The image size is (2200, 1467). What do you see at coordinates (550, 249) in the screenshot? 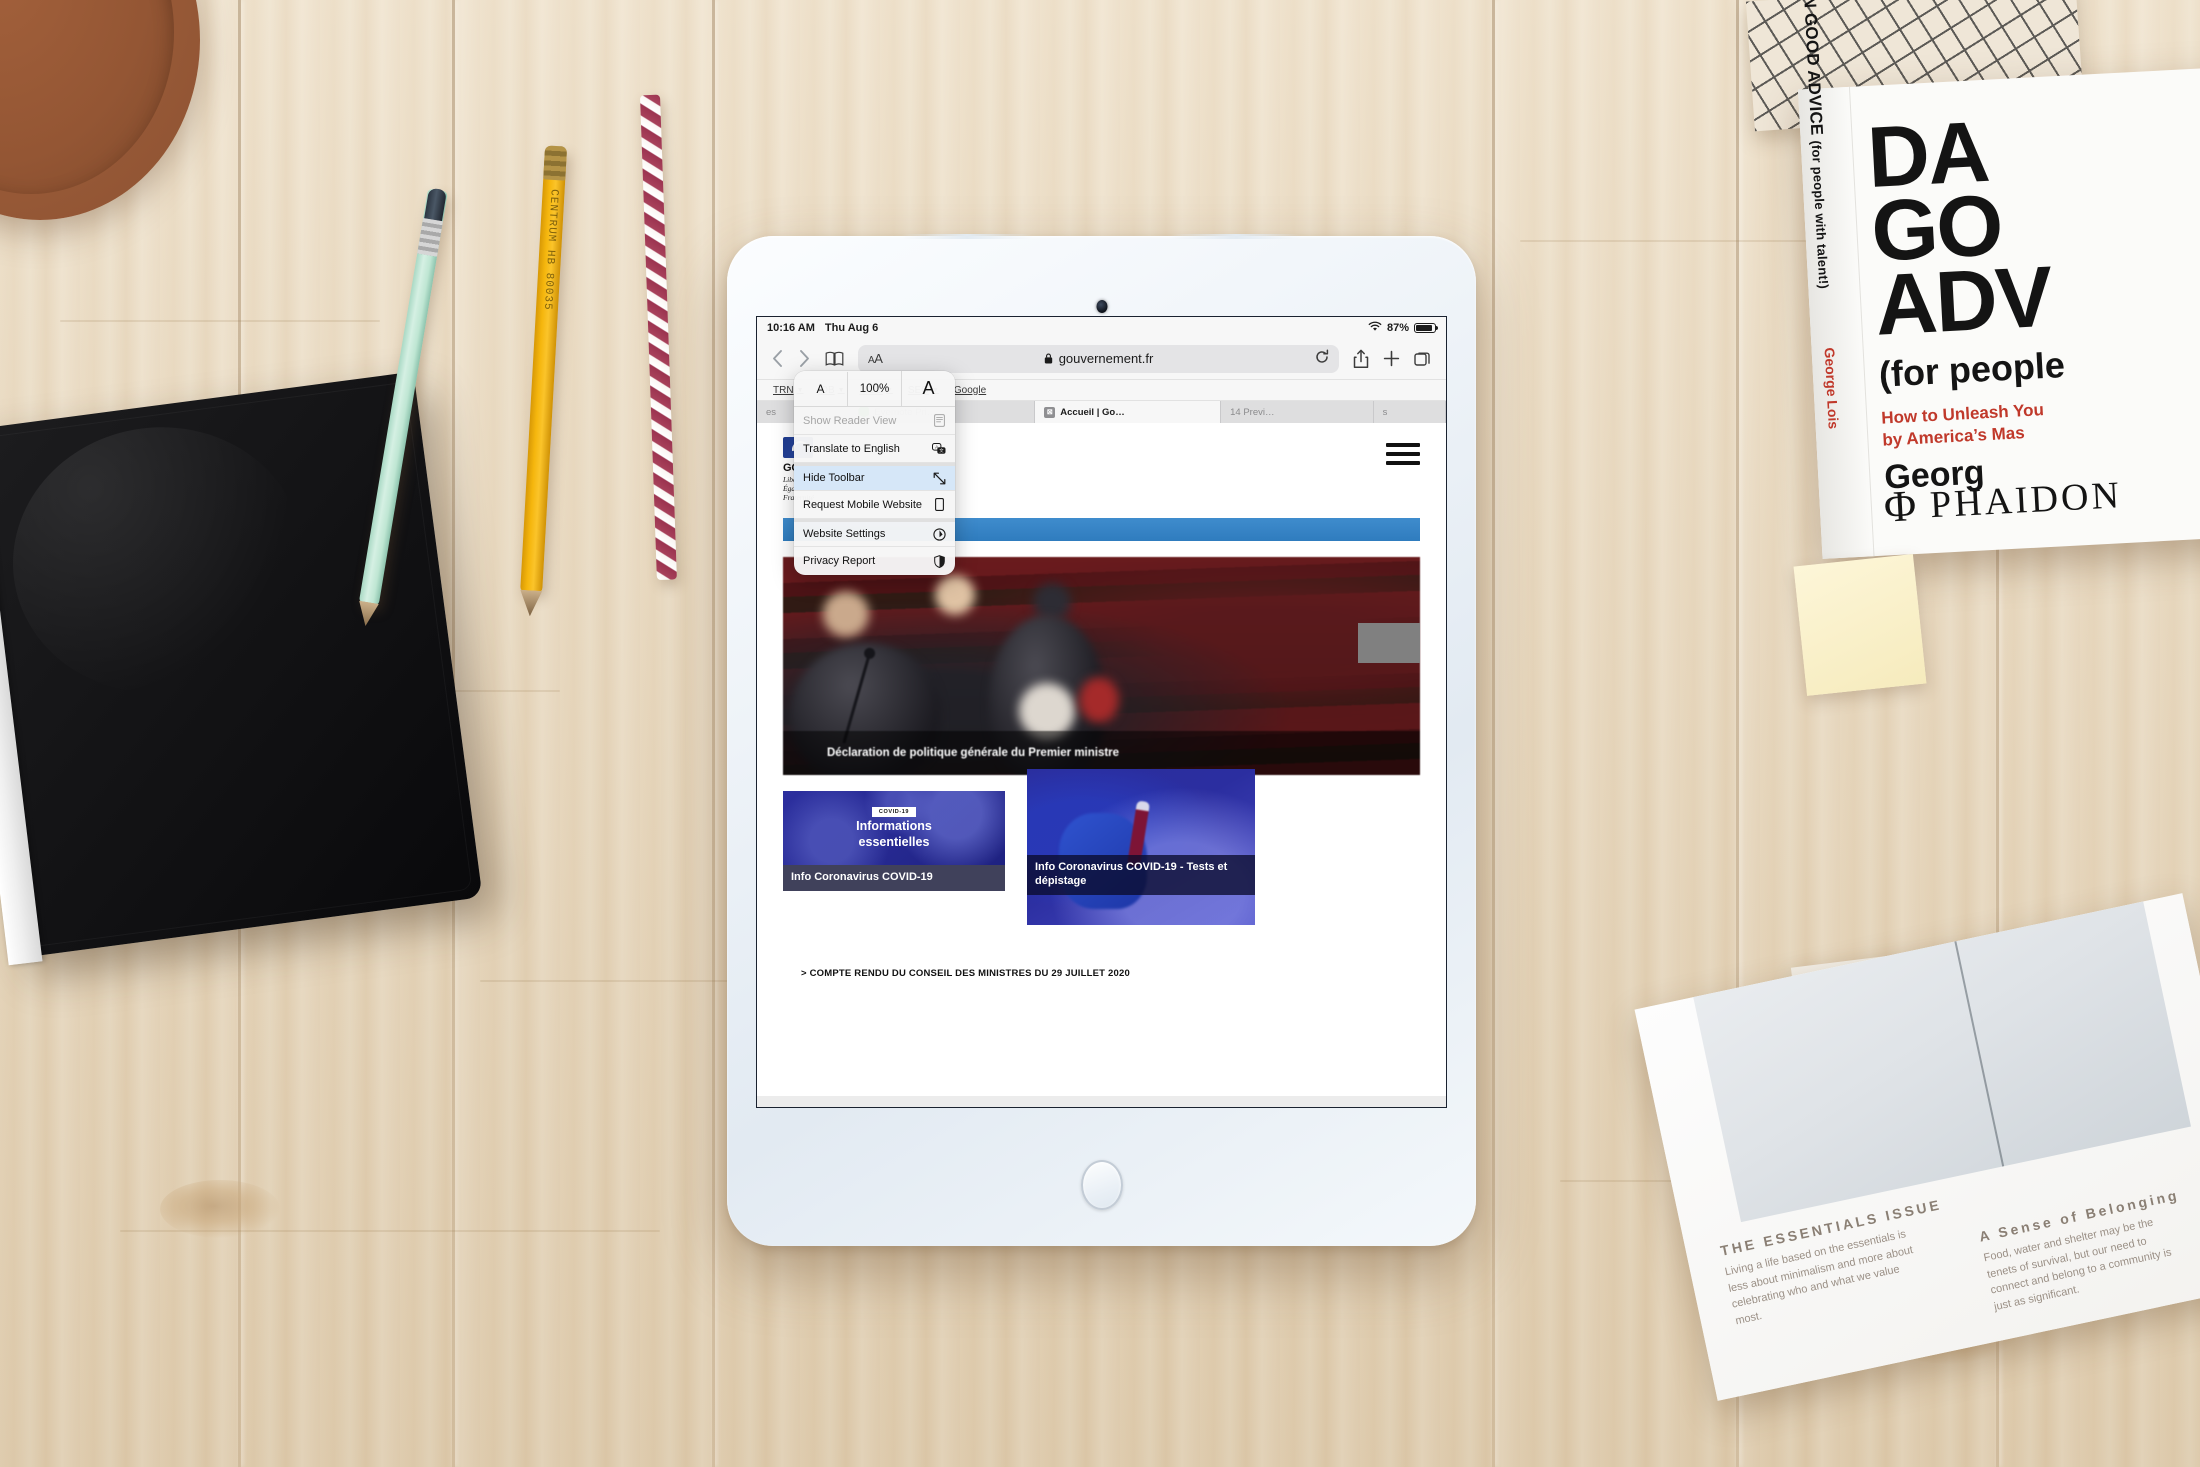
I see `pencil-label: CENTRUM HB 80035` at bounding box center [550, 249].